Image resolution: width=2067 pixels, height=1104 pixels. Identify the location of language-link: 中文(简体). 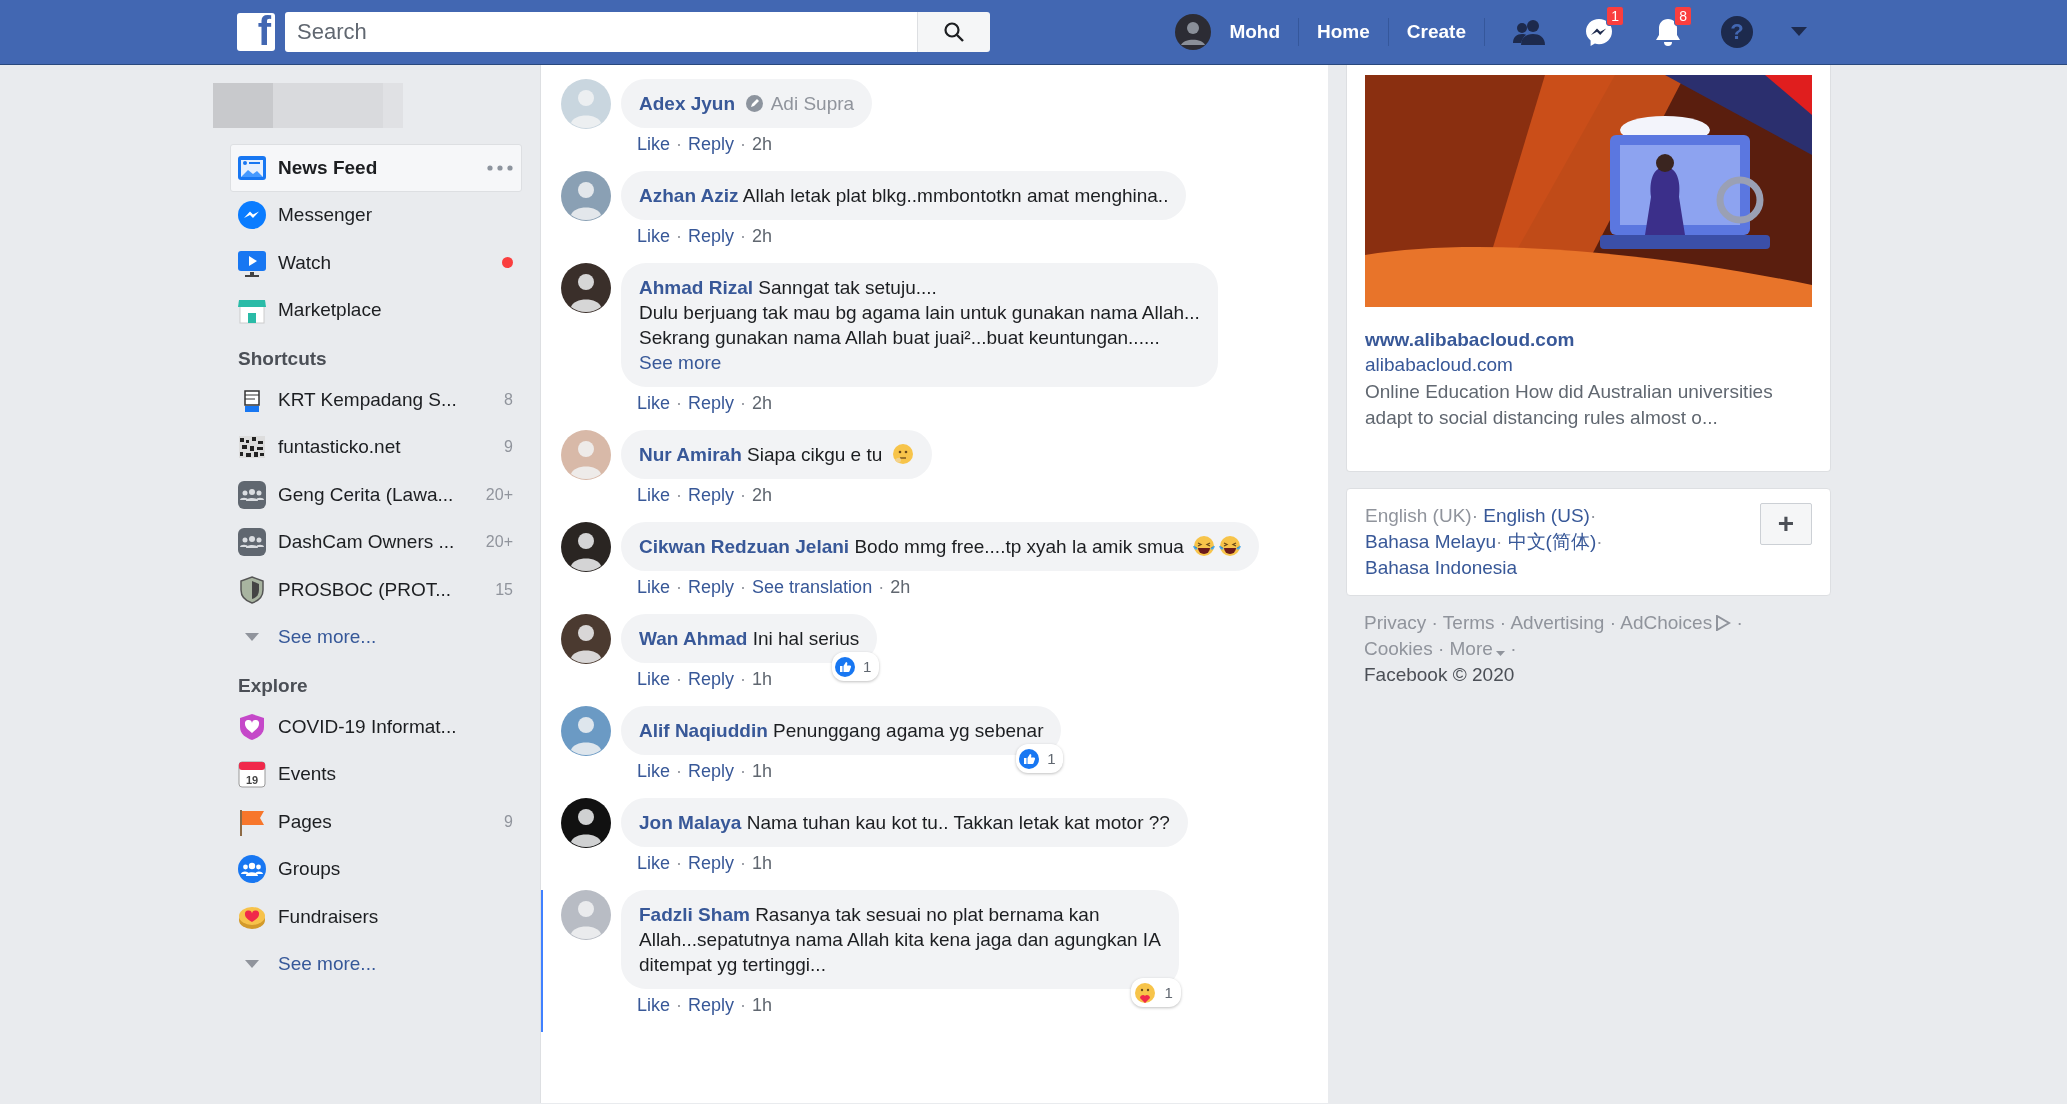
(1552, 541).